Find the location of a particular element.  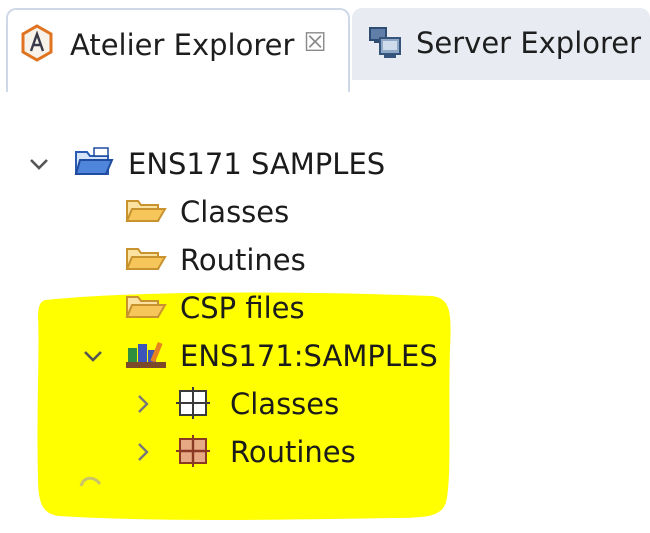

class-grid-icon is located at coordinates (193, 403).